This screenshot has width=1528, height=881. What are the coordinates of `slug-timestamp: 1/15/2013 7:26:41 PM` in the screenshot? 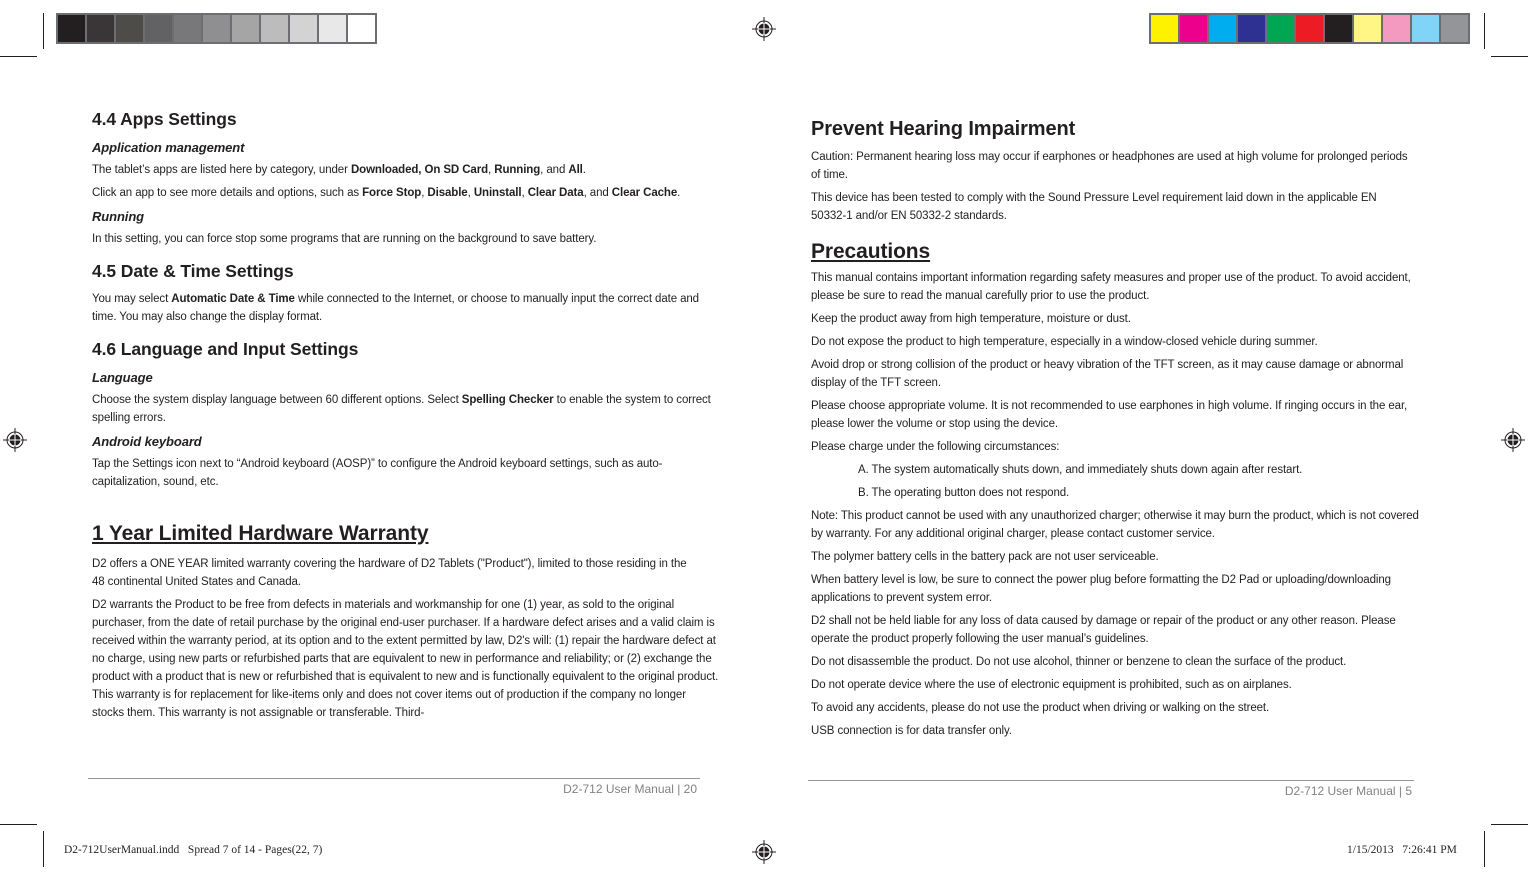 It's located at (1402, 850).